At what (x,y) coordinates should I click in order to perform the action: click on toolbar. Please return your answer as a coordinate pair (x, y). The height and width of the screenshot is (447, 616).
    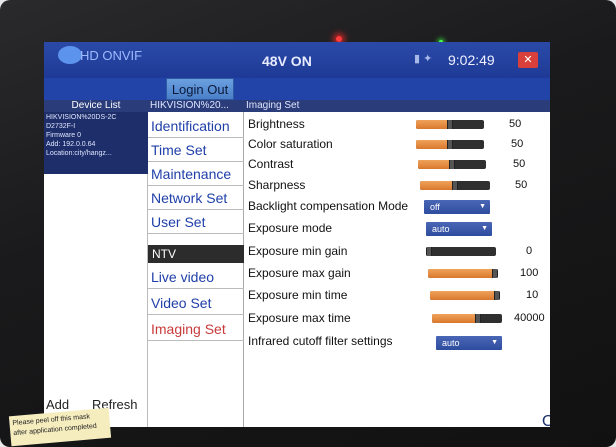
    Looking at the image, I should click on (297, 89).